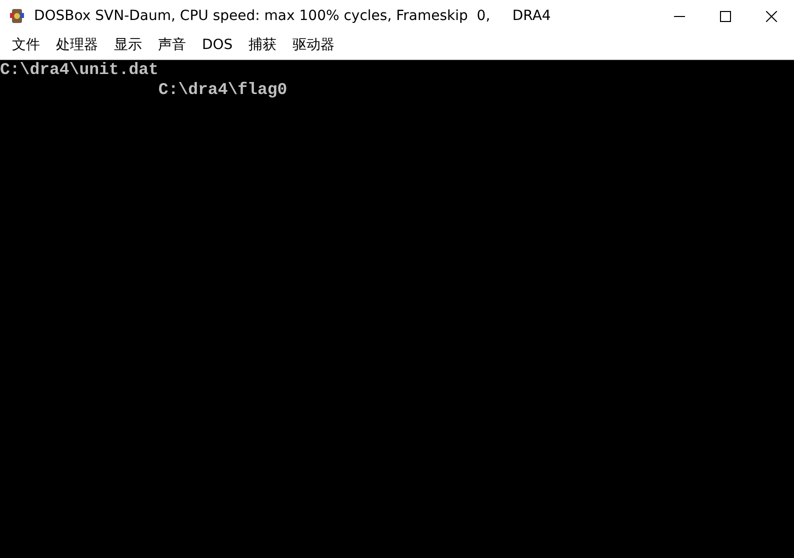 The image size is (794, 558). I want to click on menu-item: 文件, so click(26, 45).